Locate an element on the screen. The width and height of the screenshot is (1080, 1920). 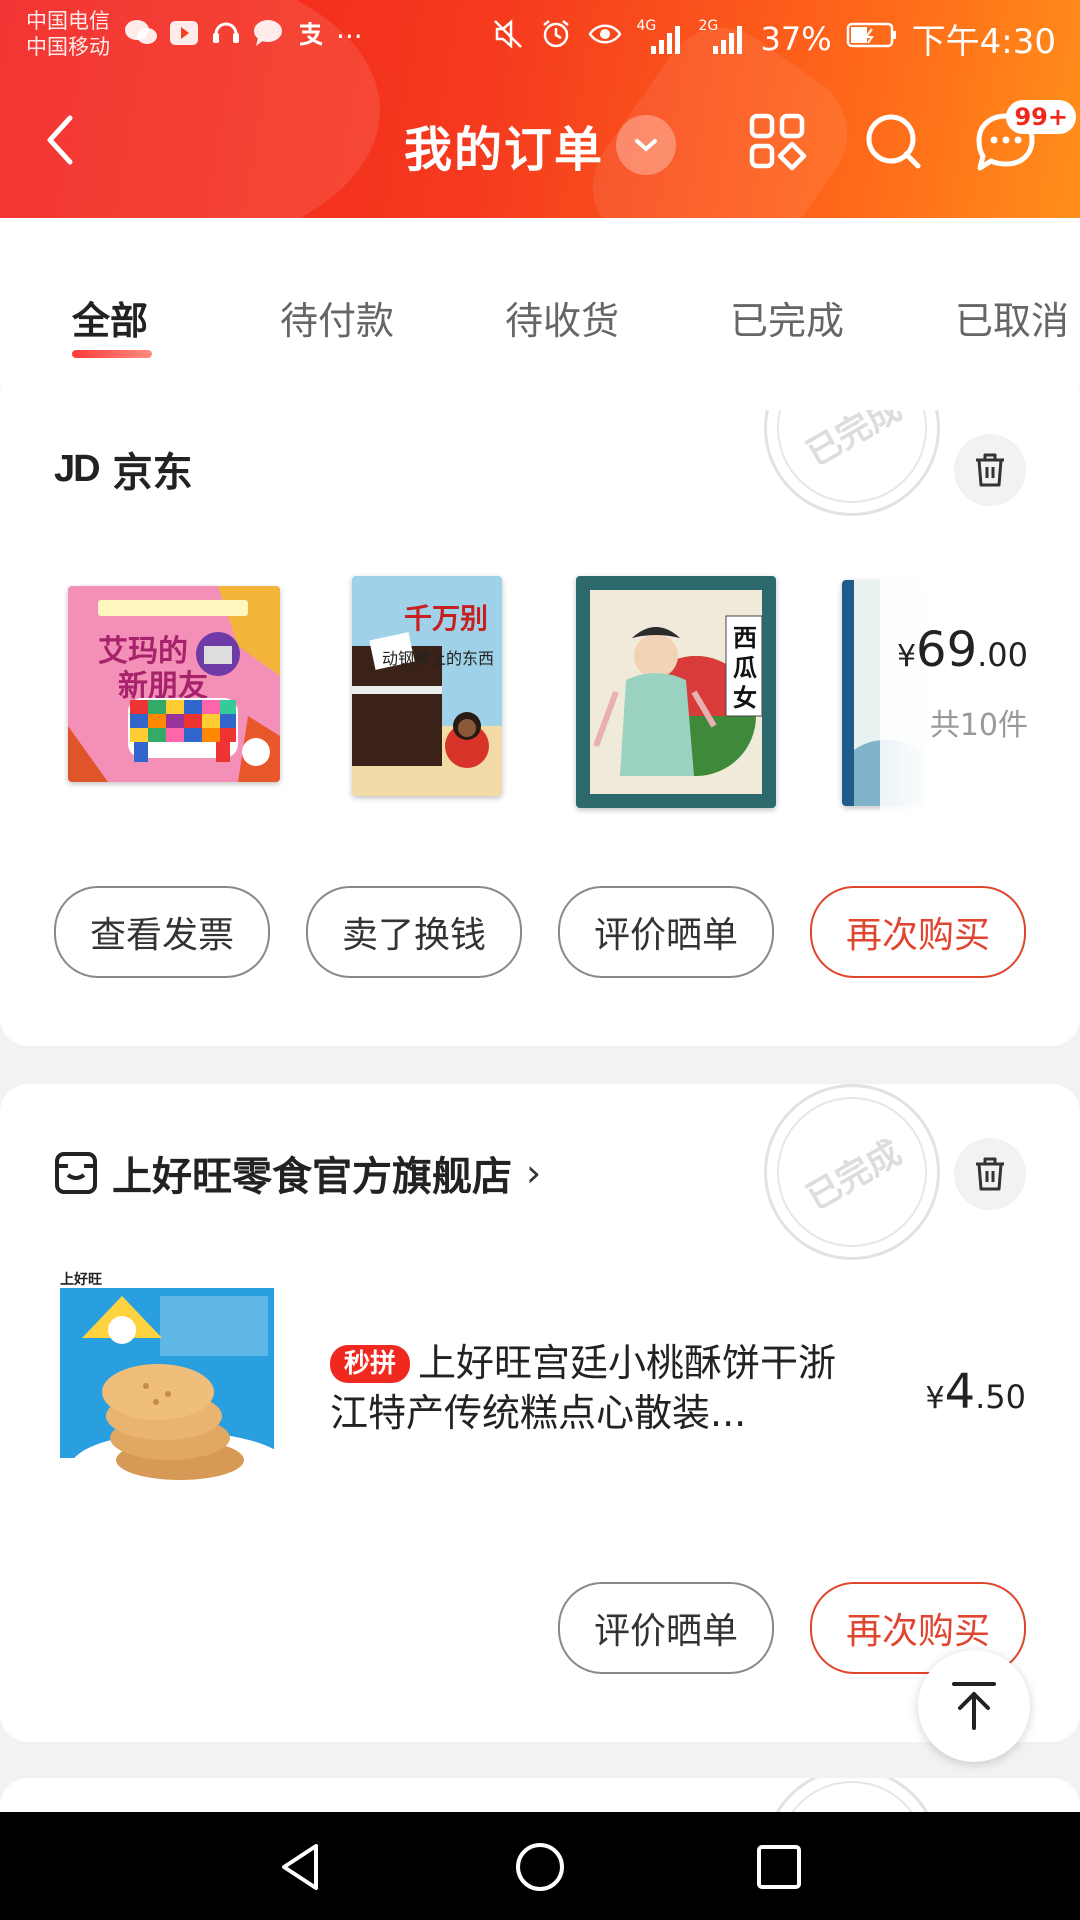
net-type-1: 4G is located at coordinates (646, 25).